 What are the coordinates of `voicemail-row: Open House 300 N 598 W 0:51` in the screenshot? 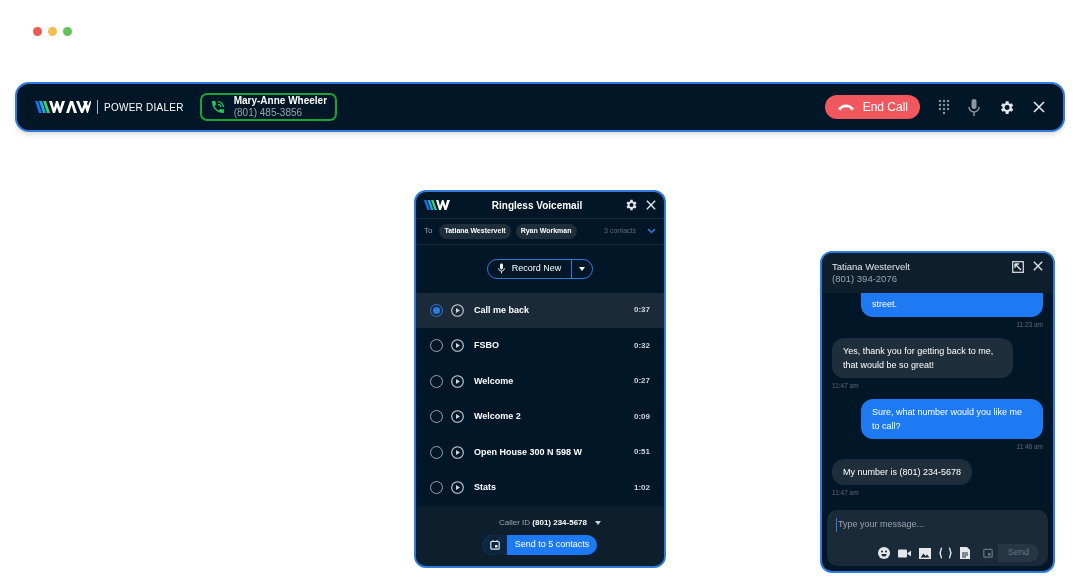 It's located at (540, 452).